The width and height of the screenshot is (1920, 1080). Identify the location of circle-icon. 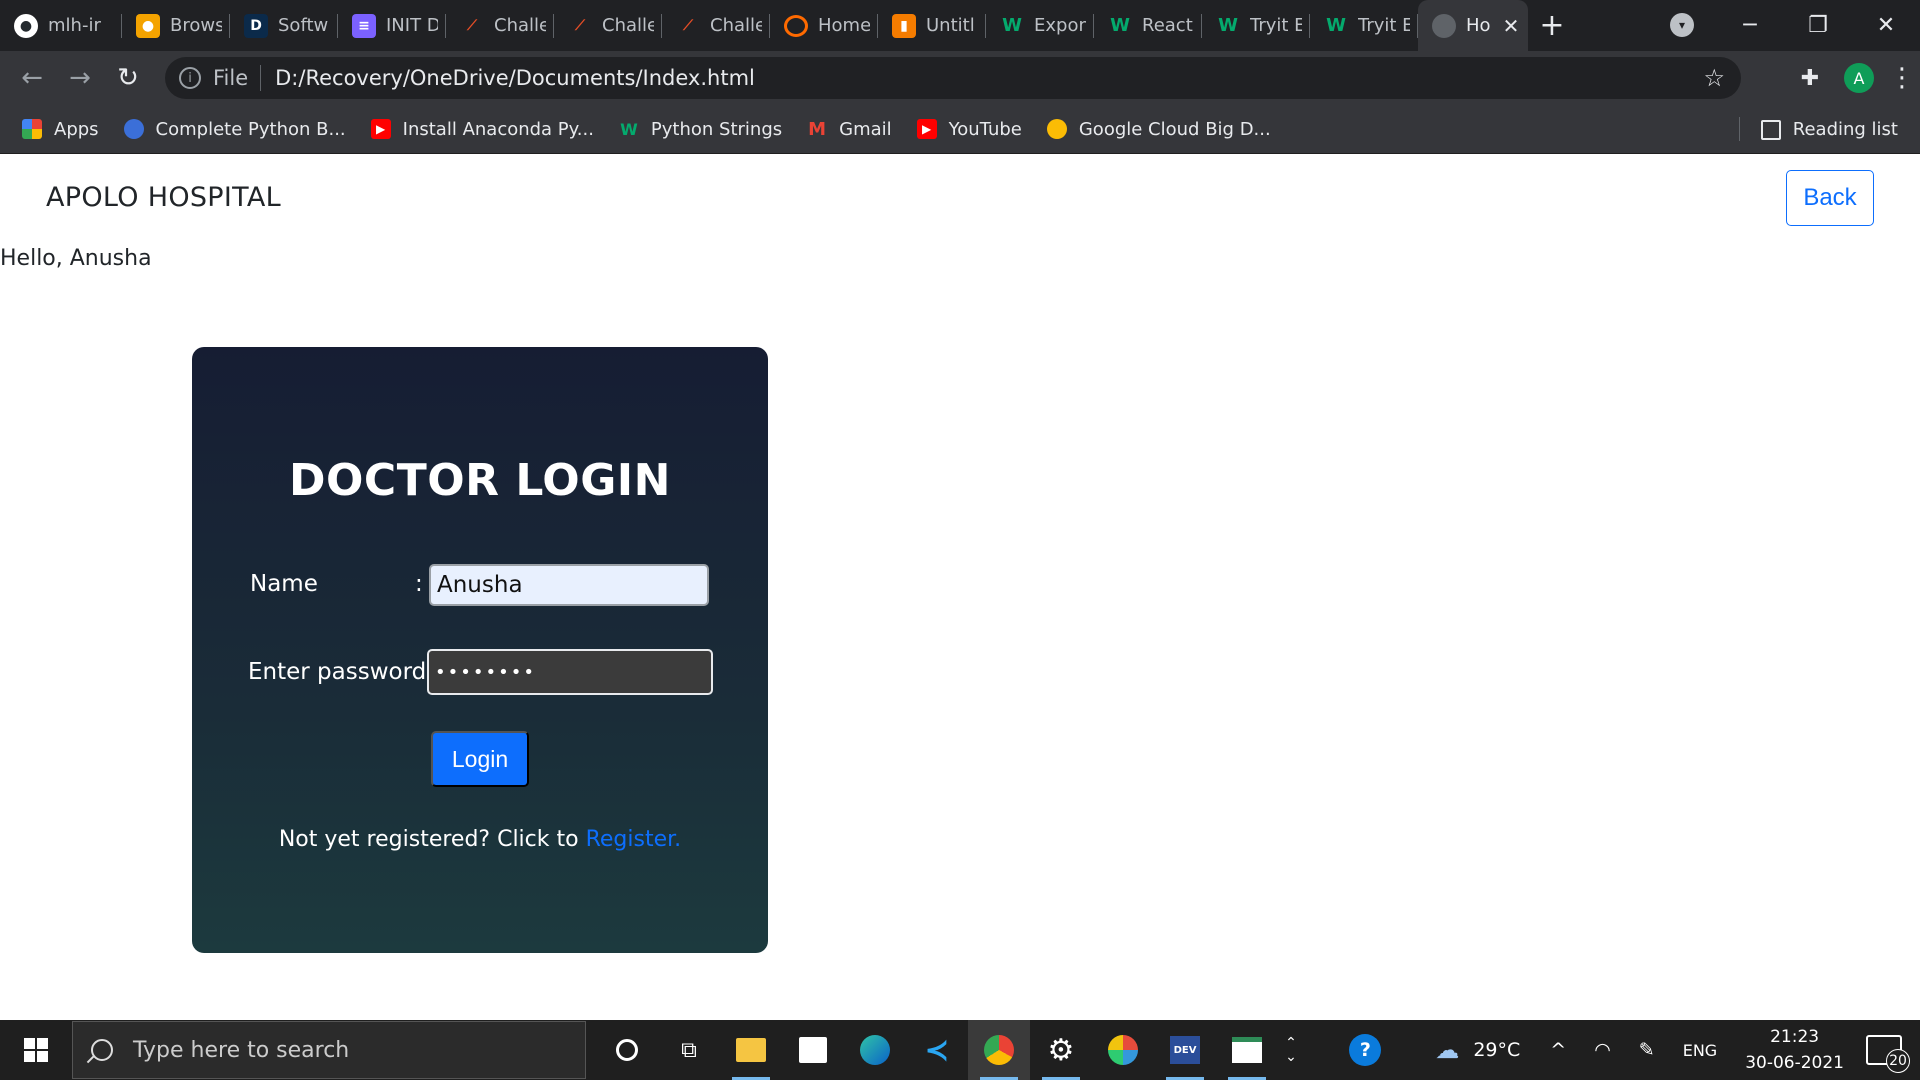
(796, 25).